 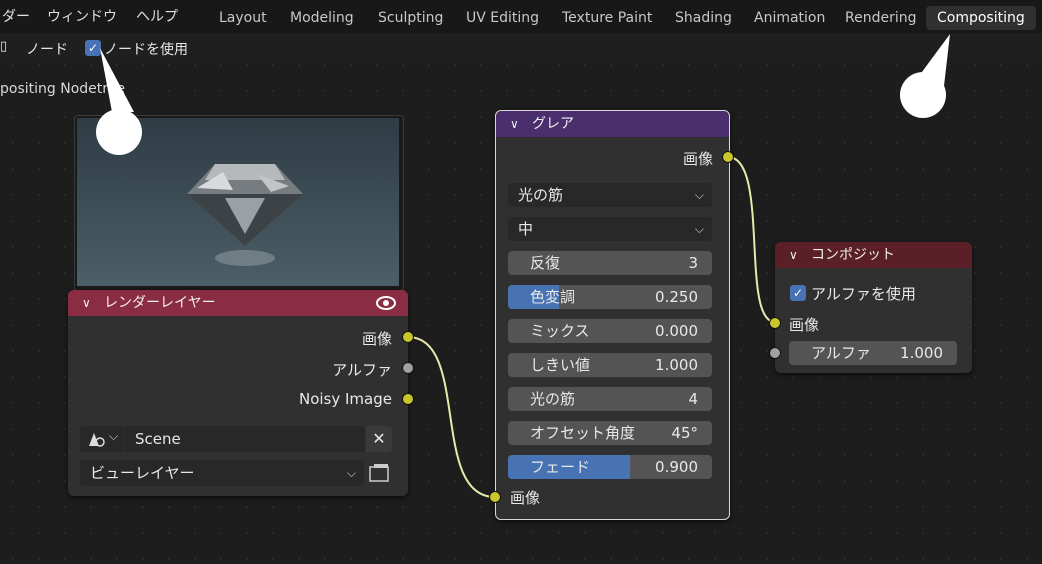 What do you see at coordinates (525, 73) in the screenshot?
I see `marker-pointers` at bounding box center [525, 73].